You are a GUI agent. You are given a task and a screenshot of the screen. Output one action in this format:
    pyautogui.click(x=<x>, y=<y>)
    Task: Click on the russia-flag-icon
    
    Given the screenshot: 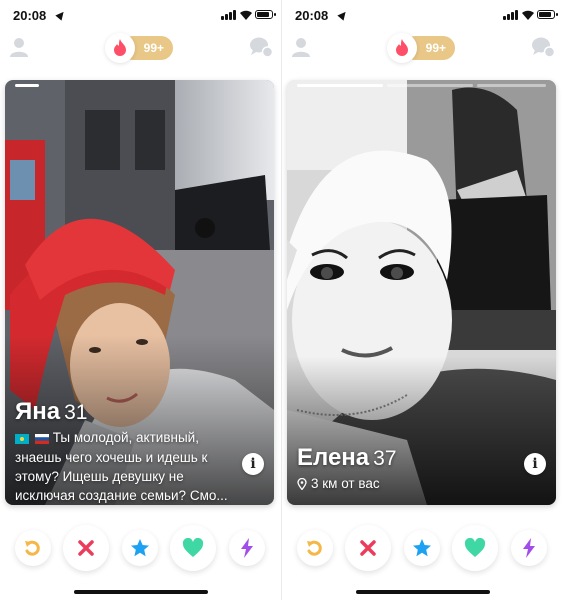 What is the action you would take?
    pyautogui.click(x=41, y=439)
    